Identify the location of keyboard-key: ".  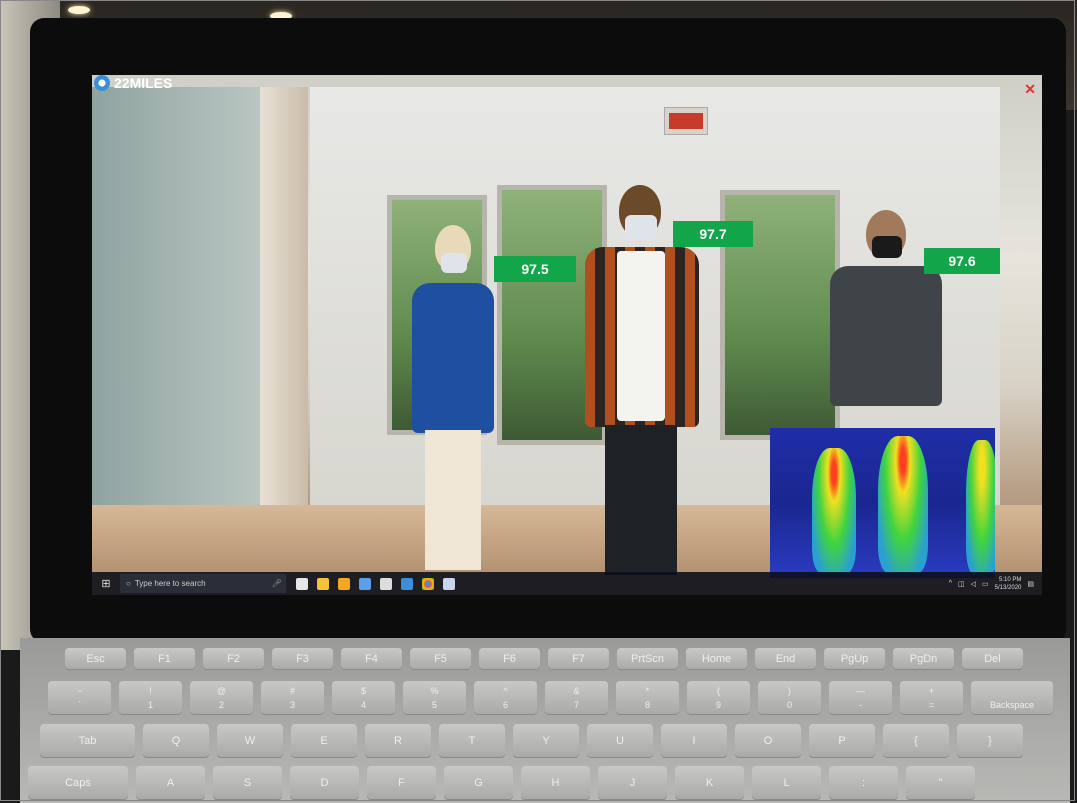
(940, 783).